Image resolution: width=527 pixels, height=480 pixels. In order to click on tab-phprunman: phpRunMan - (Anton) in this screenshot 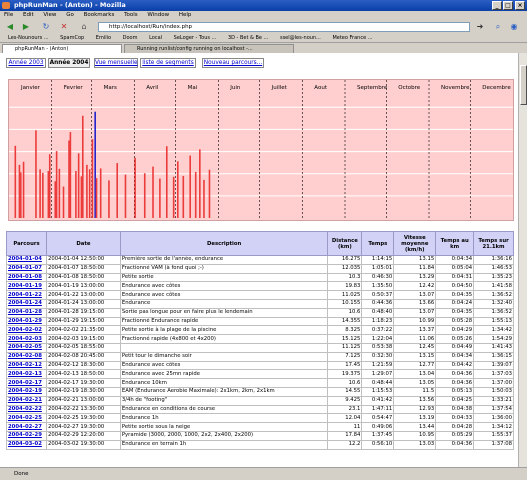, I will do `click(62, 48)`.